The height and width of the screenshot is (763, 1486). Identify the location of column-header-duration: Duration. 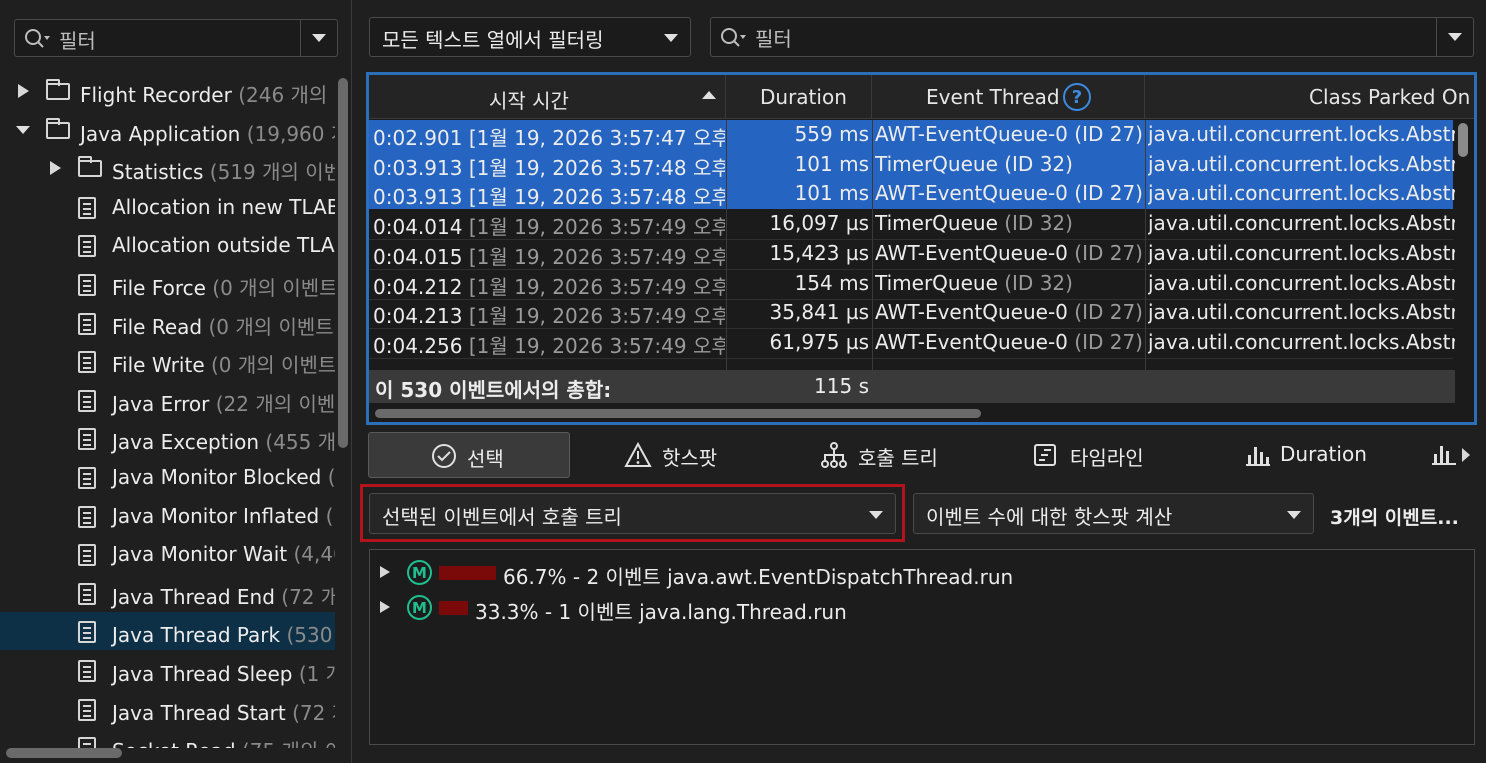
(799, 97).